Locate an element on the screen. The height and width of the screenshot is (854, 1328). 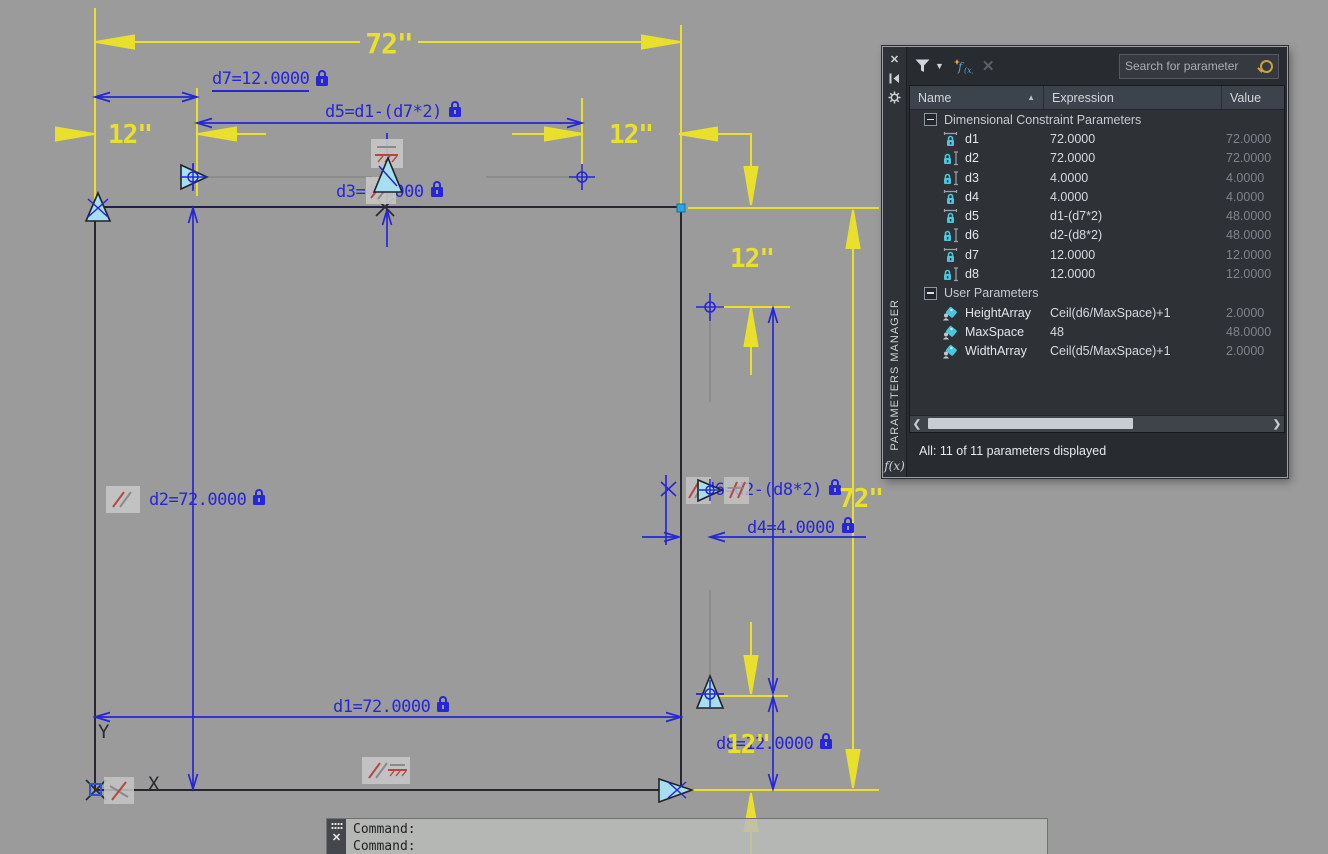
scrollbar-track is located at coordinates (1097, 424).